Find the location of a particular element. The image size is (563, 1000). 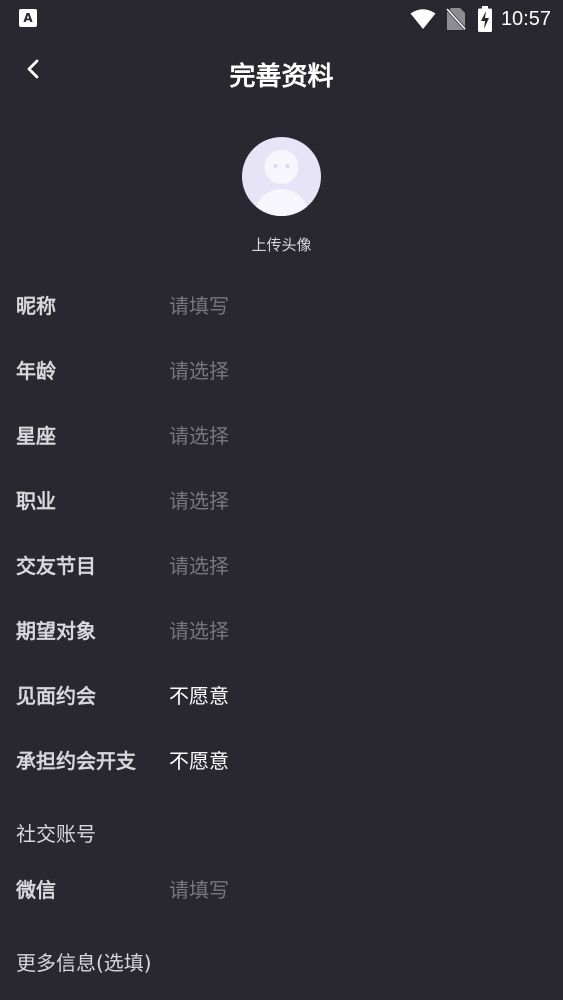

avatar-upload-button is located at coordinates (281, 176).